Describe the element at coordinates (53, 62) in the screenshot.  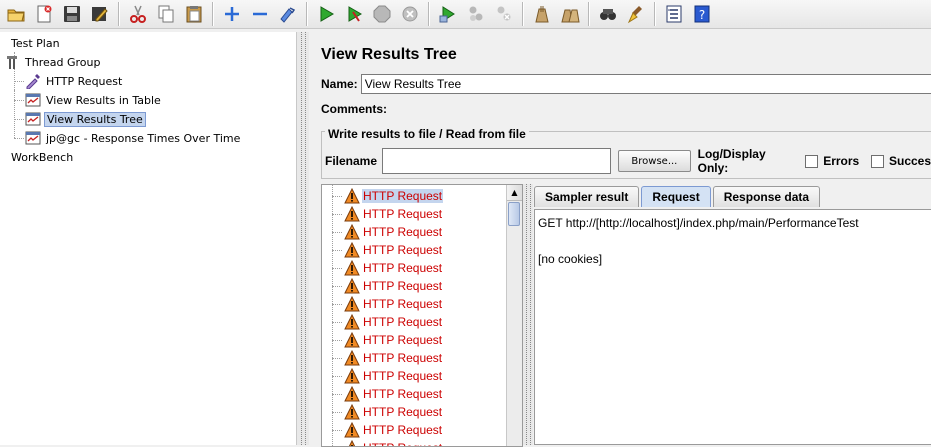
I see `tree-node-thread-group: Thread Group` at that location.